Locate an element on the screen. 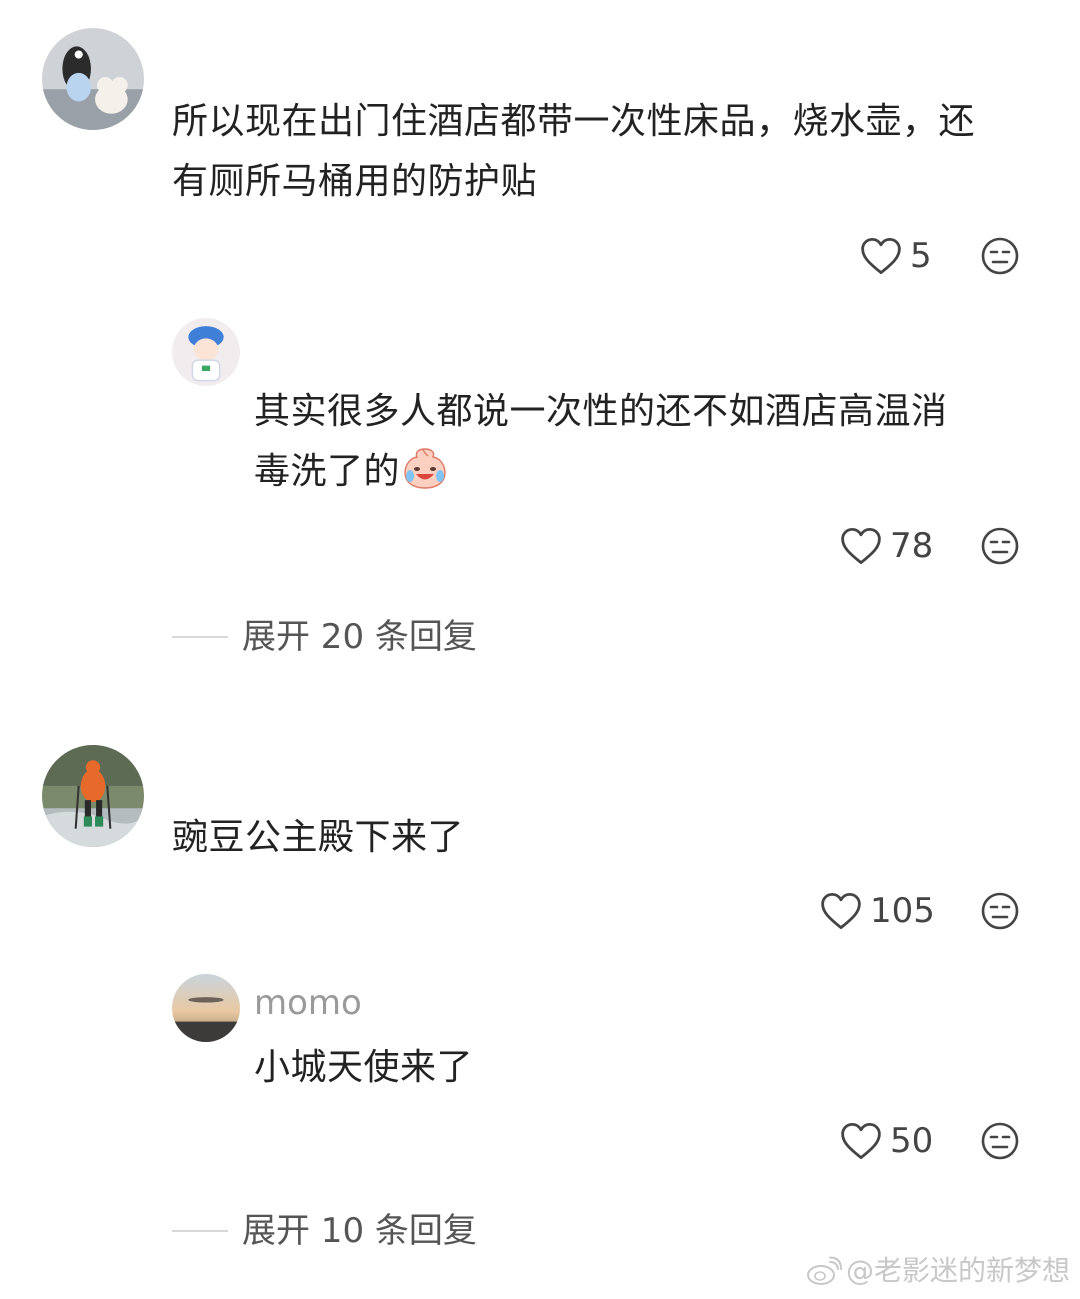 The height and width of the screenshot is (1299, 1080). like-button: 78 is located at coordinates (886, 546).